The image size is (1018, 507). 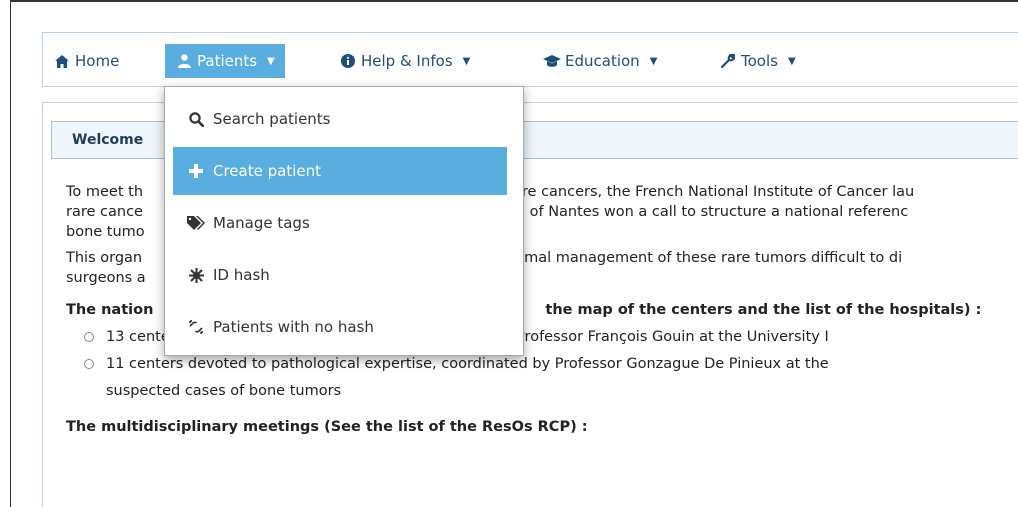 What do you see at coordinates (196, 275) in the screenshot?
I see `hash-icon` at bounding box center [196, 275].